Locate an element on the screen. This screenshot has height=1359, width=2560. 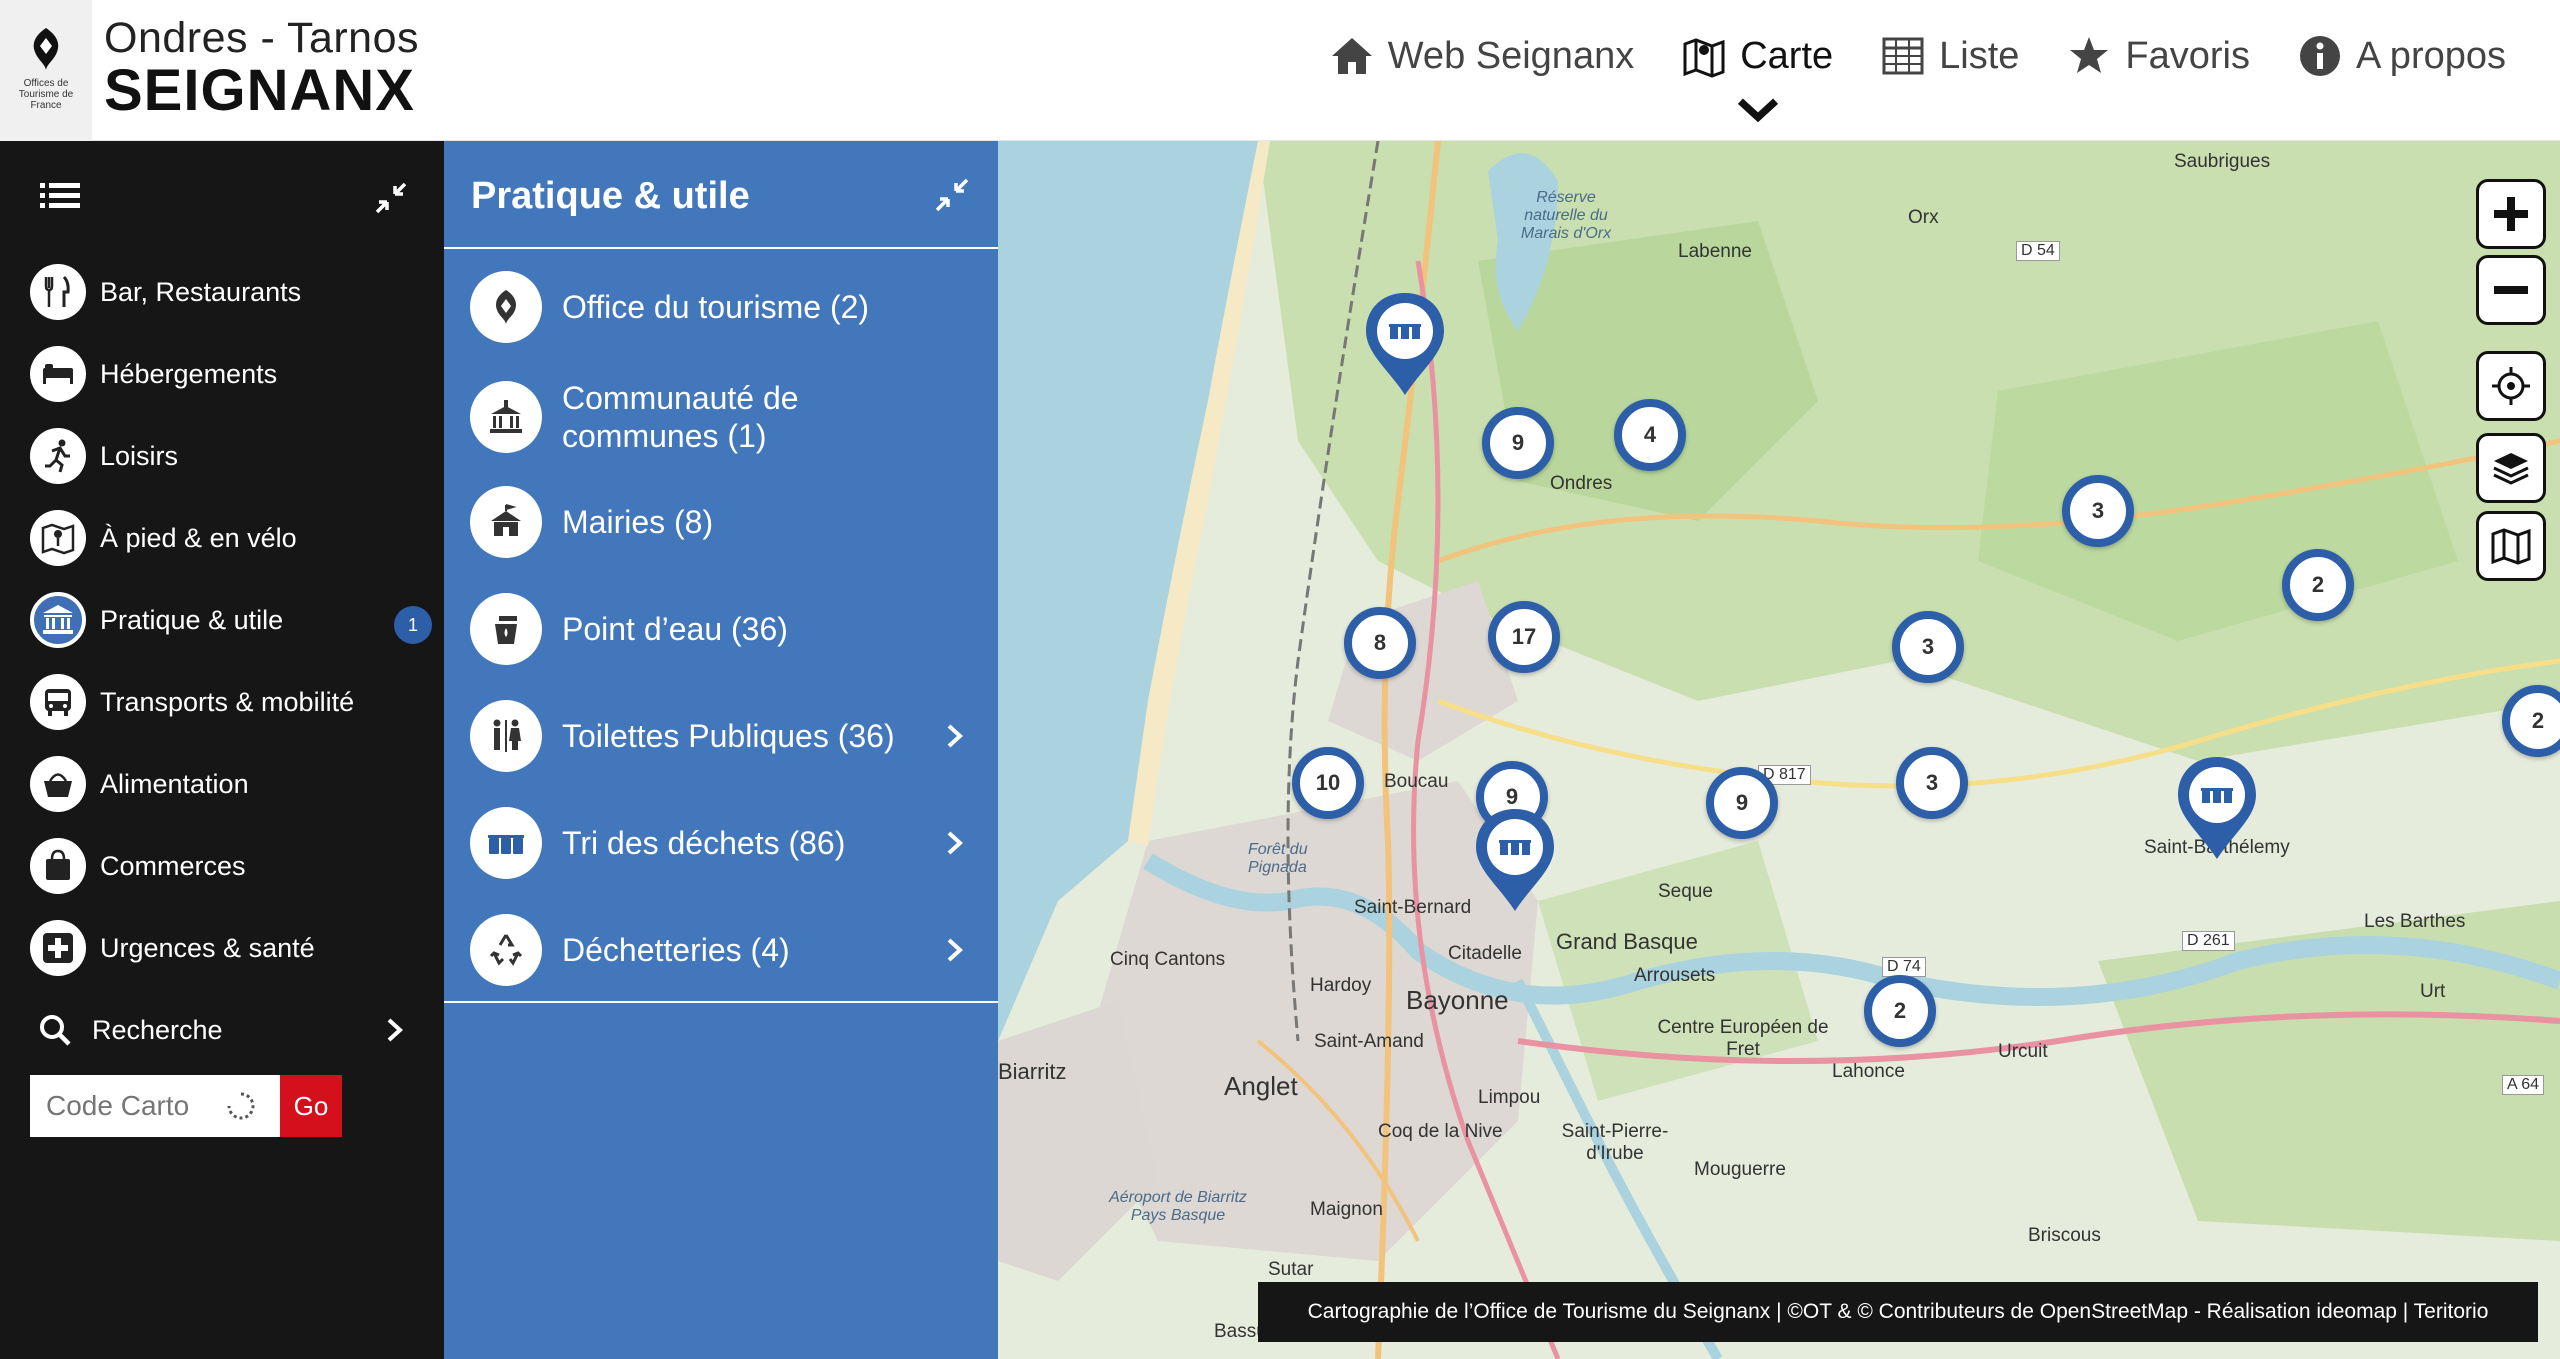
nav-liste: Liste is located at coordinates (1950, 56).